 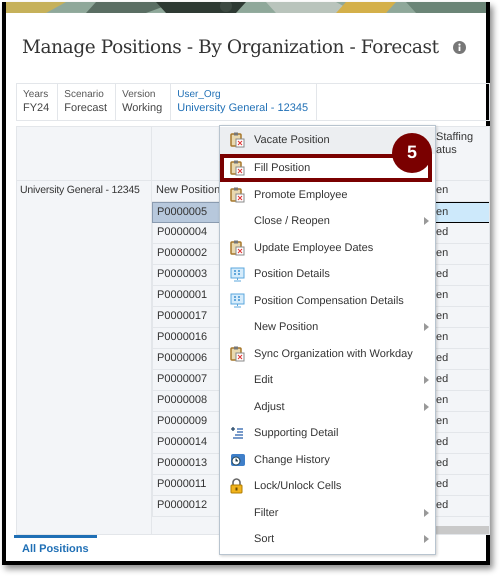 I want to click on pov-label: Years, so click(x=36, y=94).